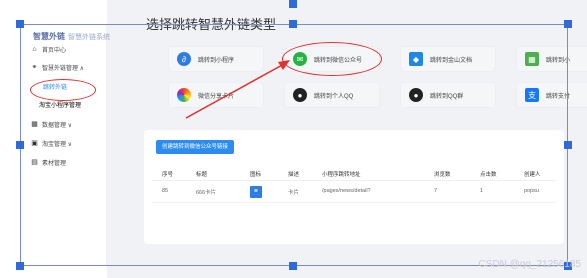  What do you see at coordinates (20, 266) in the screenshot?
I see `resize-handle-bottom-left` at bounding box center [20, 266].